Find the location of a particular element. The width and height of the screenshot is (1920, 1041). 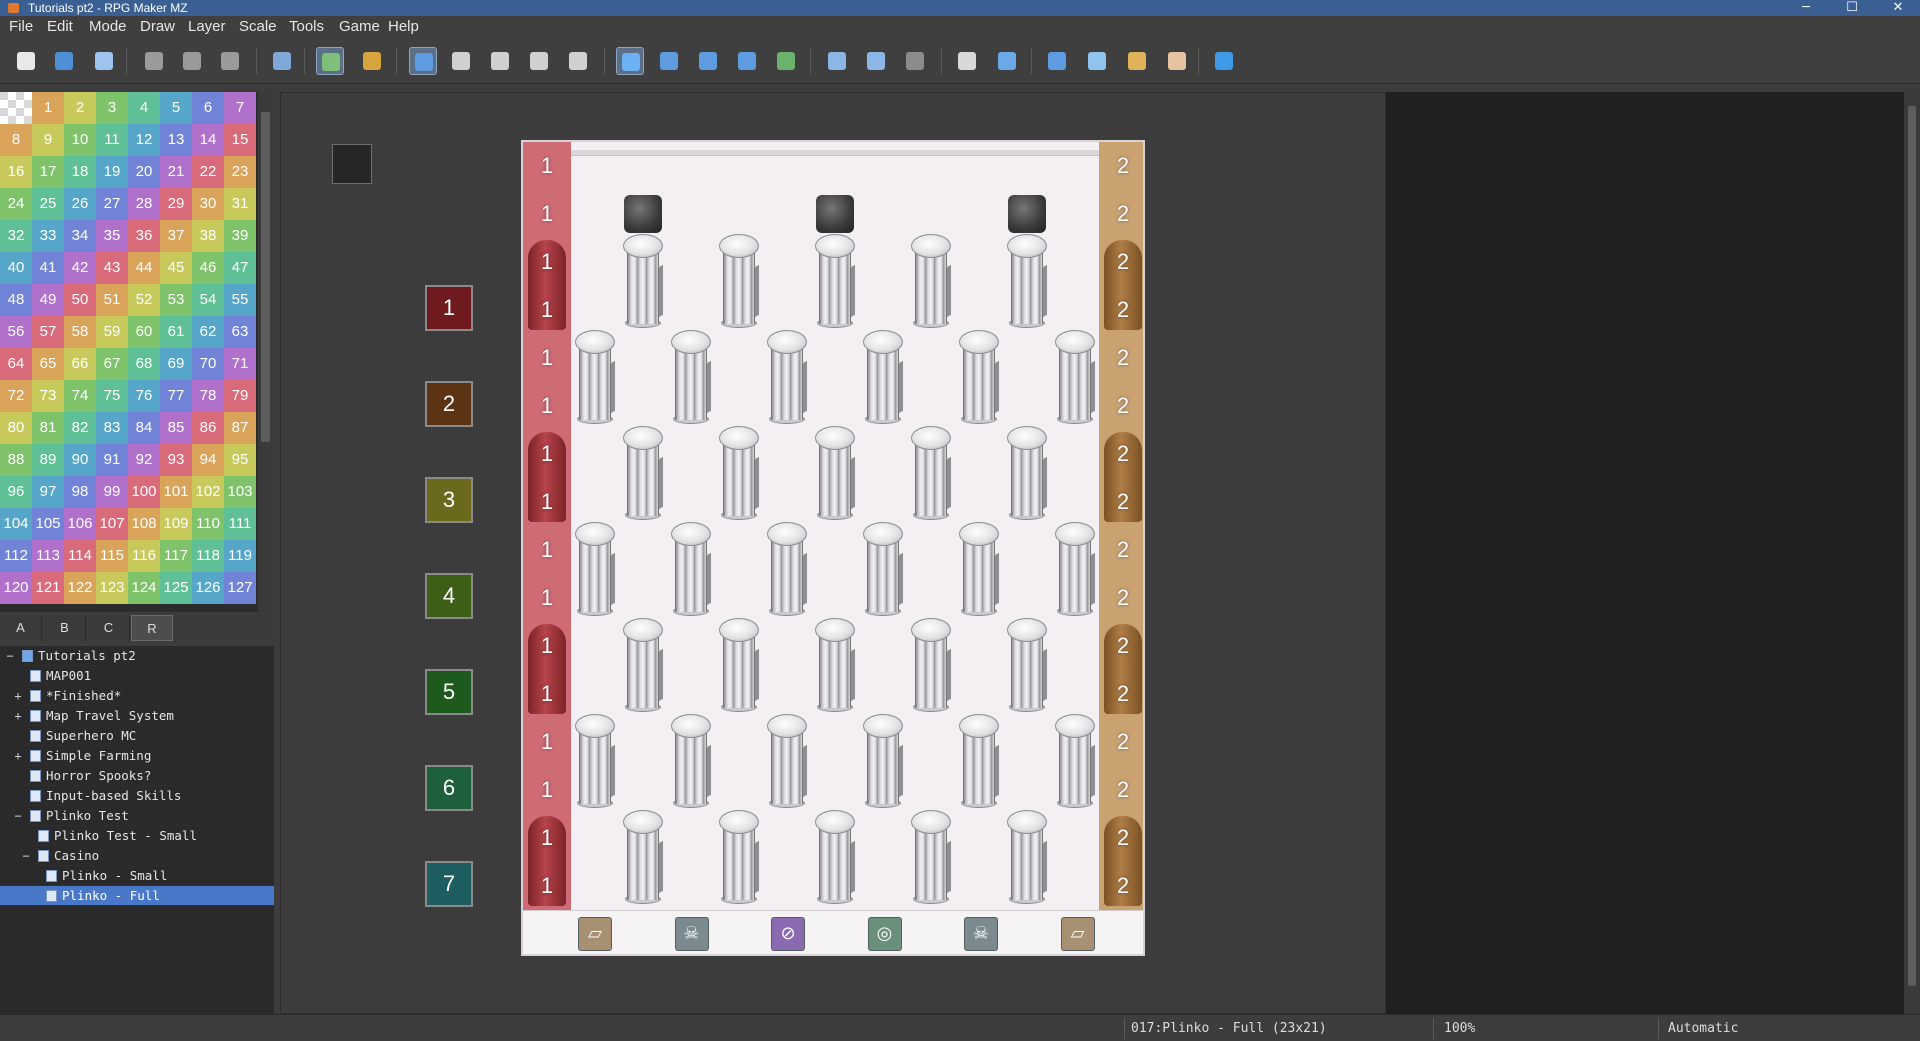

palette-region-104: 104 is located at coordinates (16, 524).